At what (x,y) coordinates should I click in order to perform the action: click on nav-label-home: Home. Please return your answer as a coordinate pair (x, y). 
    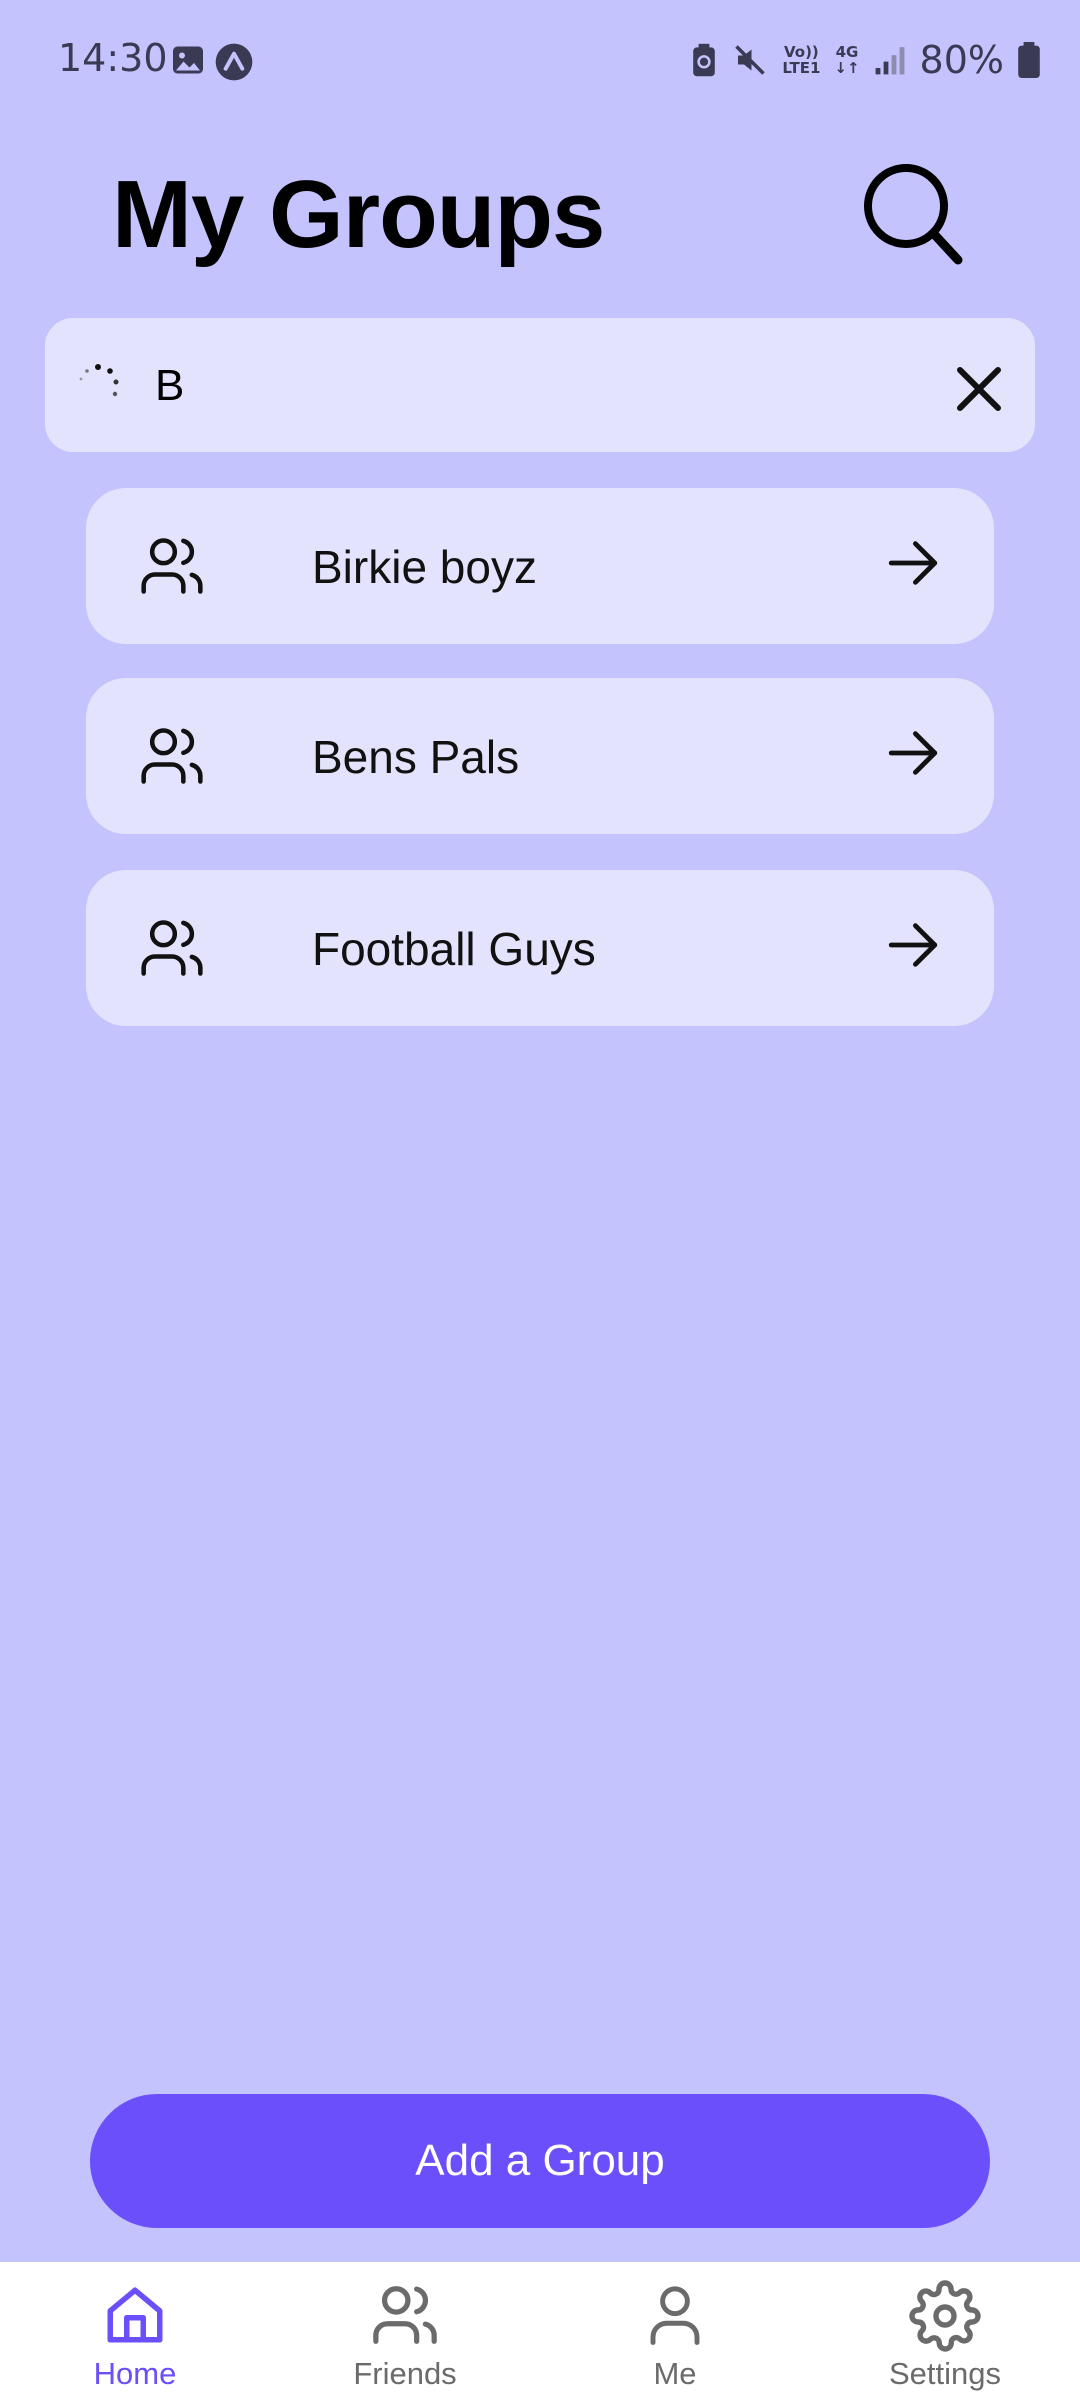
    Looking at the image, I should click on (135, 2373).